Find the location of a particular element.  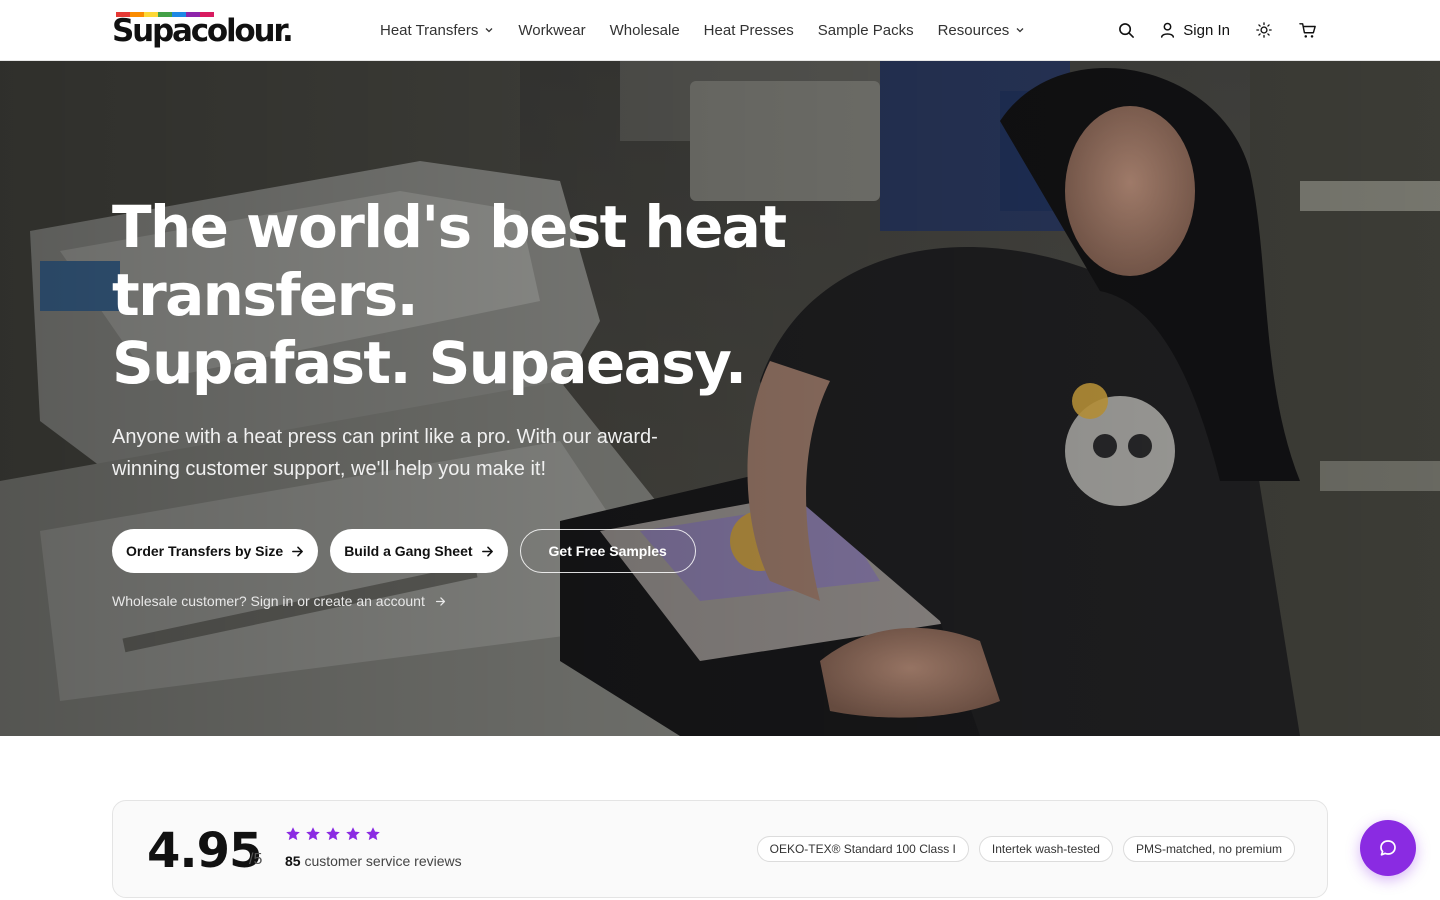

review-count-label: customer service reviews is located at coordinates (383, 861).